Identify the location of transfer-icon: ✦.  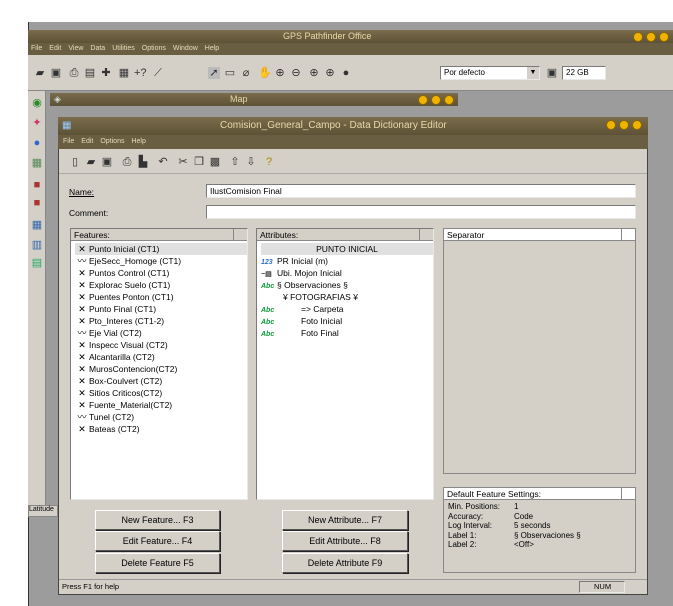
(37, 123).